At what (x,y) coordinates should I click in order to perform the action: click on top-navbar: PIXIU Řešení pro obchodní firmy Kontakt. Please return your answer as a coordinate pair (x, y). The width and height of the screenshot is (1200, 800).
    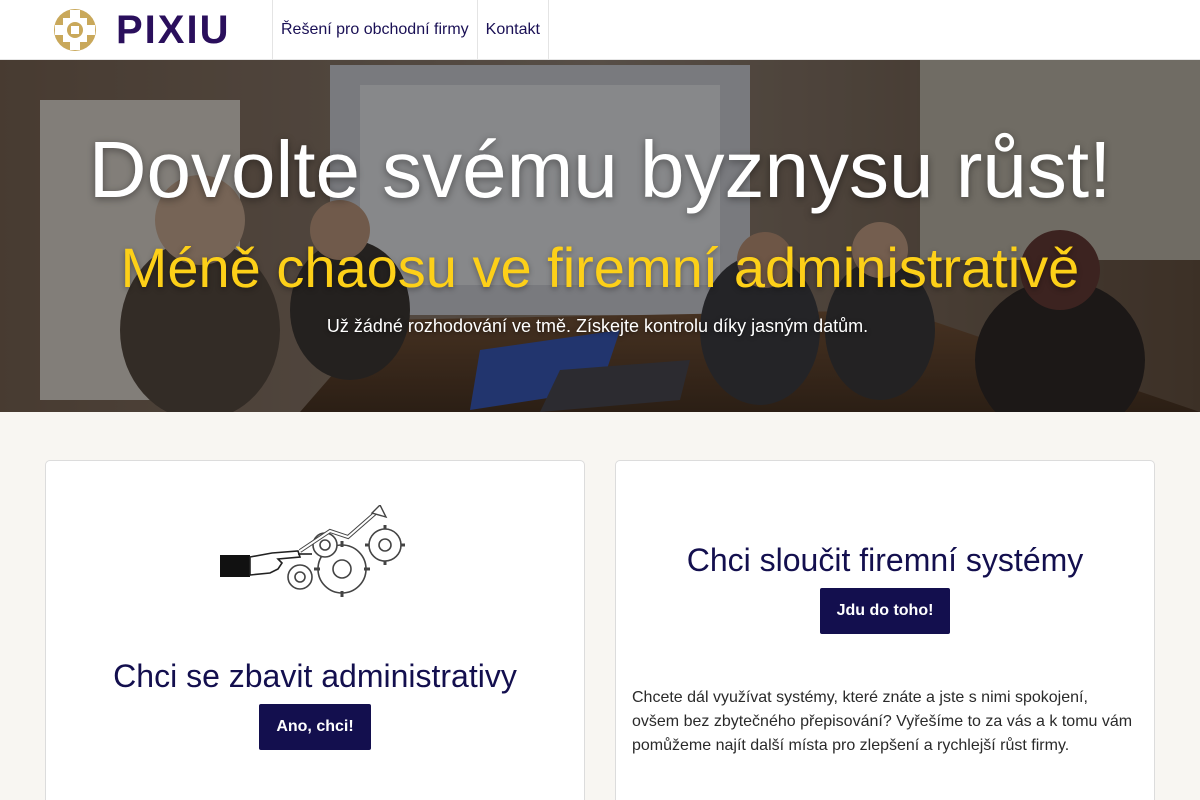
    Looking at the image, I should click on (600, 30).